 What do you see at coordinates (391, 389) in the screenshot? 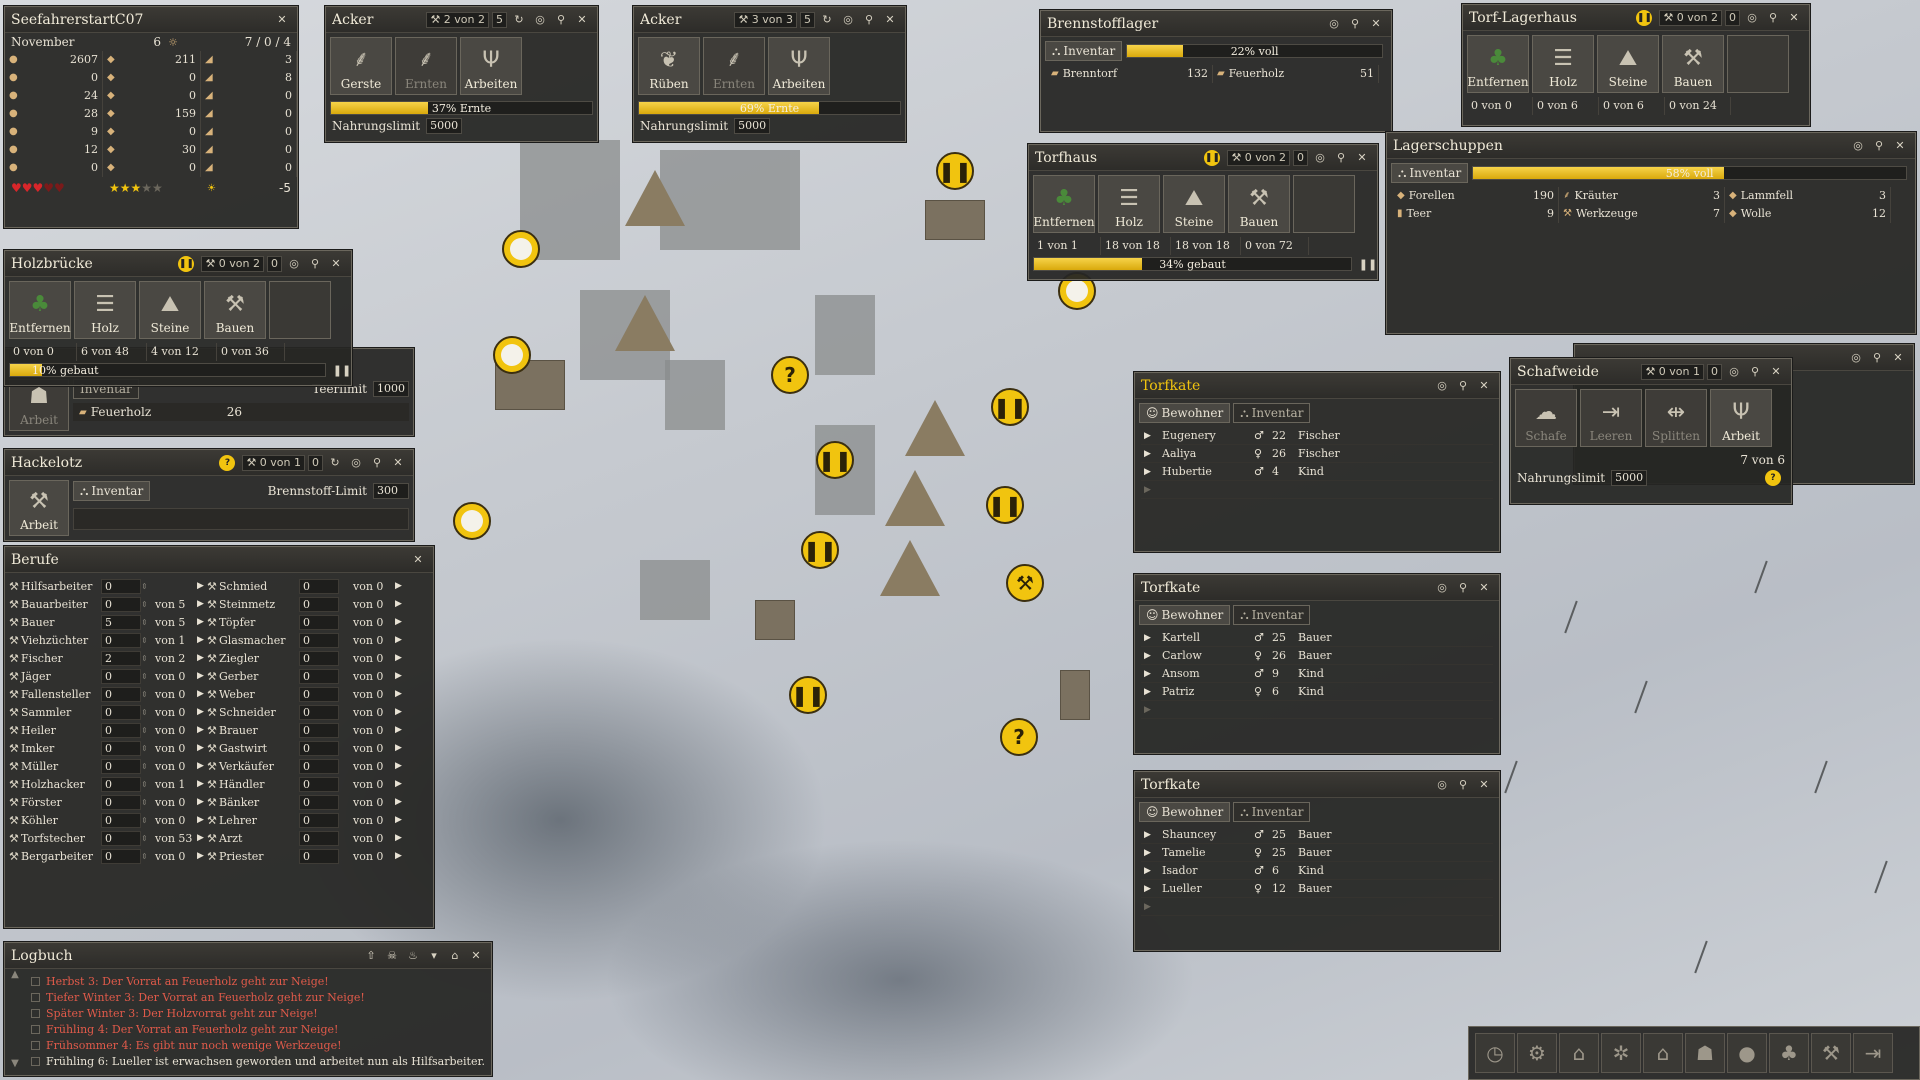
I see `limit-input: 1000` at bounding box center [391, 389].